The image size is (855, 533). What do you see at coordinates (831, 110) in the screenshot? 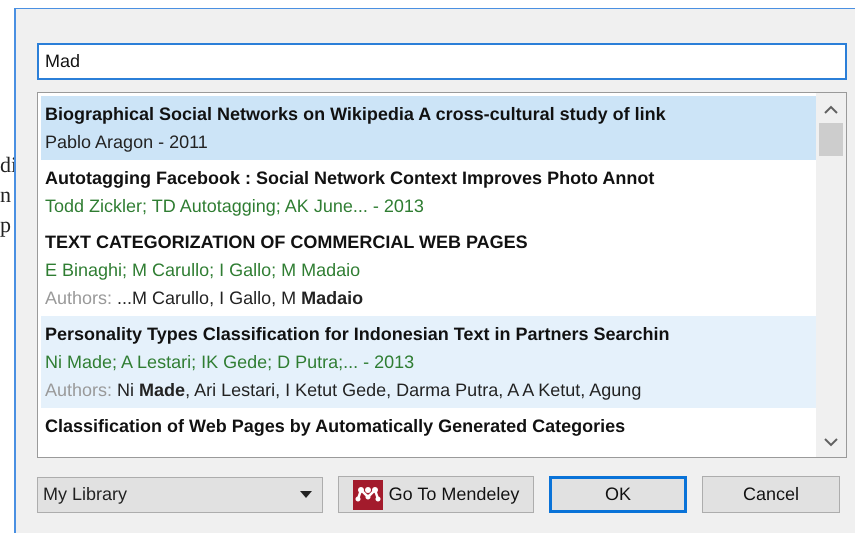
I see `scroll-up-icon` at bounding box center [831, 110].